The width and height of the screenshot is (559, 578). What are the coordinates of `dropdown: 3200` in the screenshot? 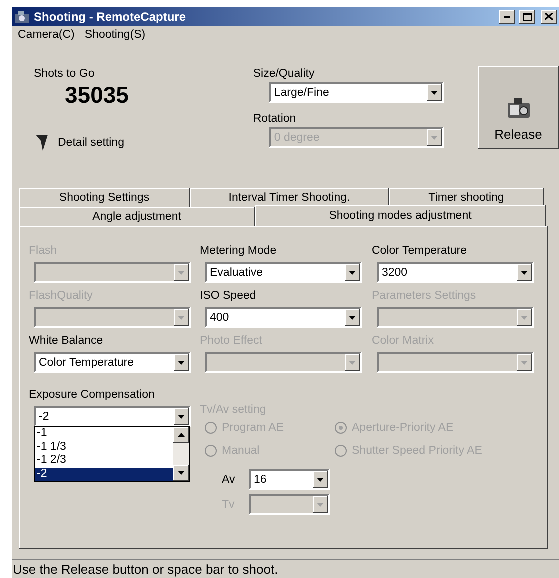 It's located at (455, 272).